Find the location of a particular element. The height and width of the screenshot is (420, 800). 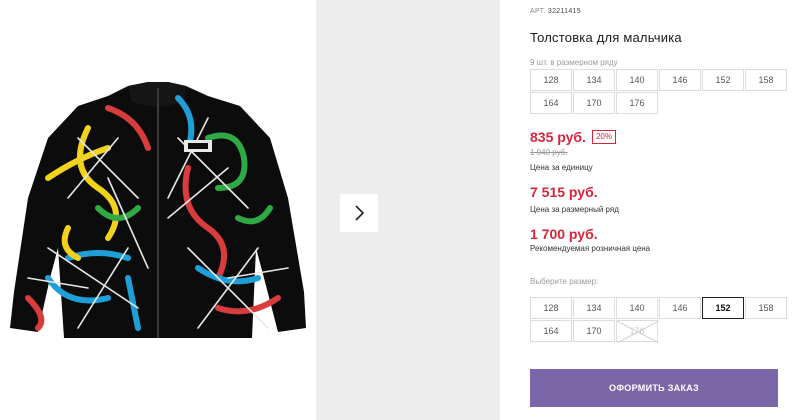

unit-price: 835 руб. is located at coordinates (558, 137).